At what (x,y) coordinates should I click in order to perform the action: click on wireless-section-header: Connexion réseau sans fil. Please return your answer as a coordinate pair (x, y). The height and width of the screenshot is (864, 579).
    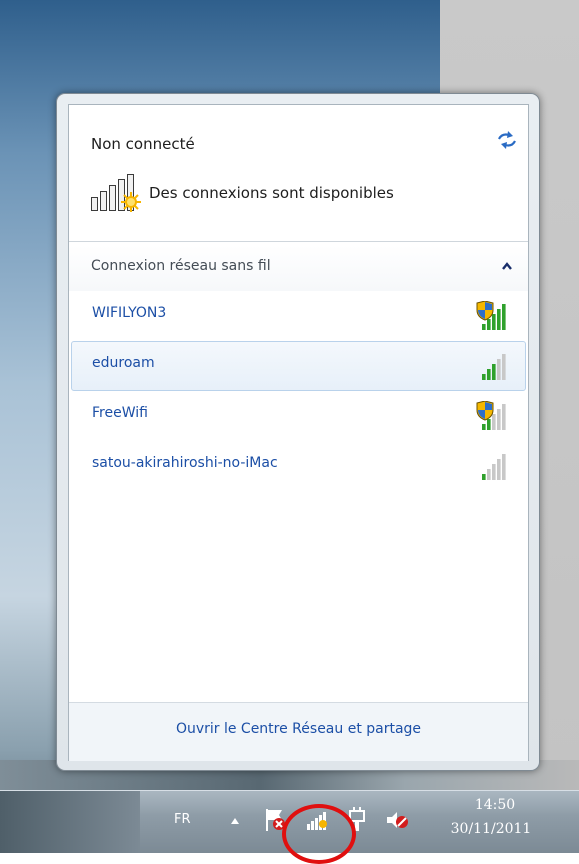
    Looking at the image, I should click on (298, 268).